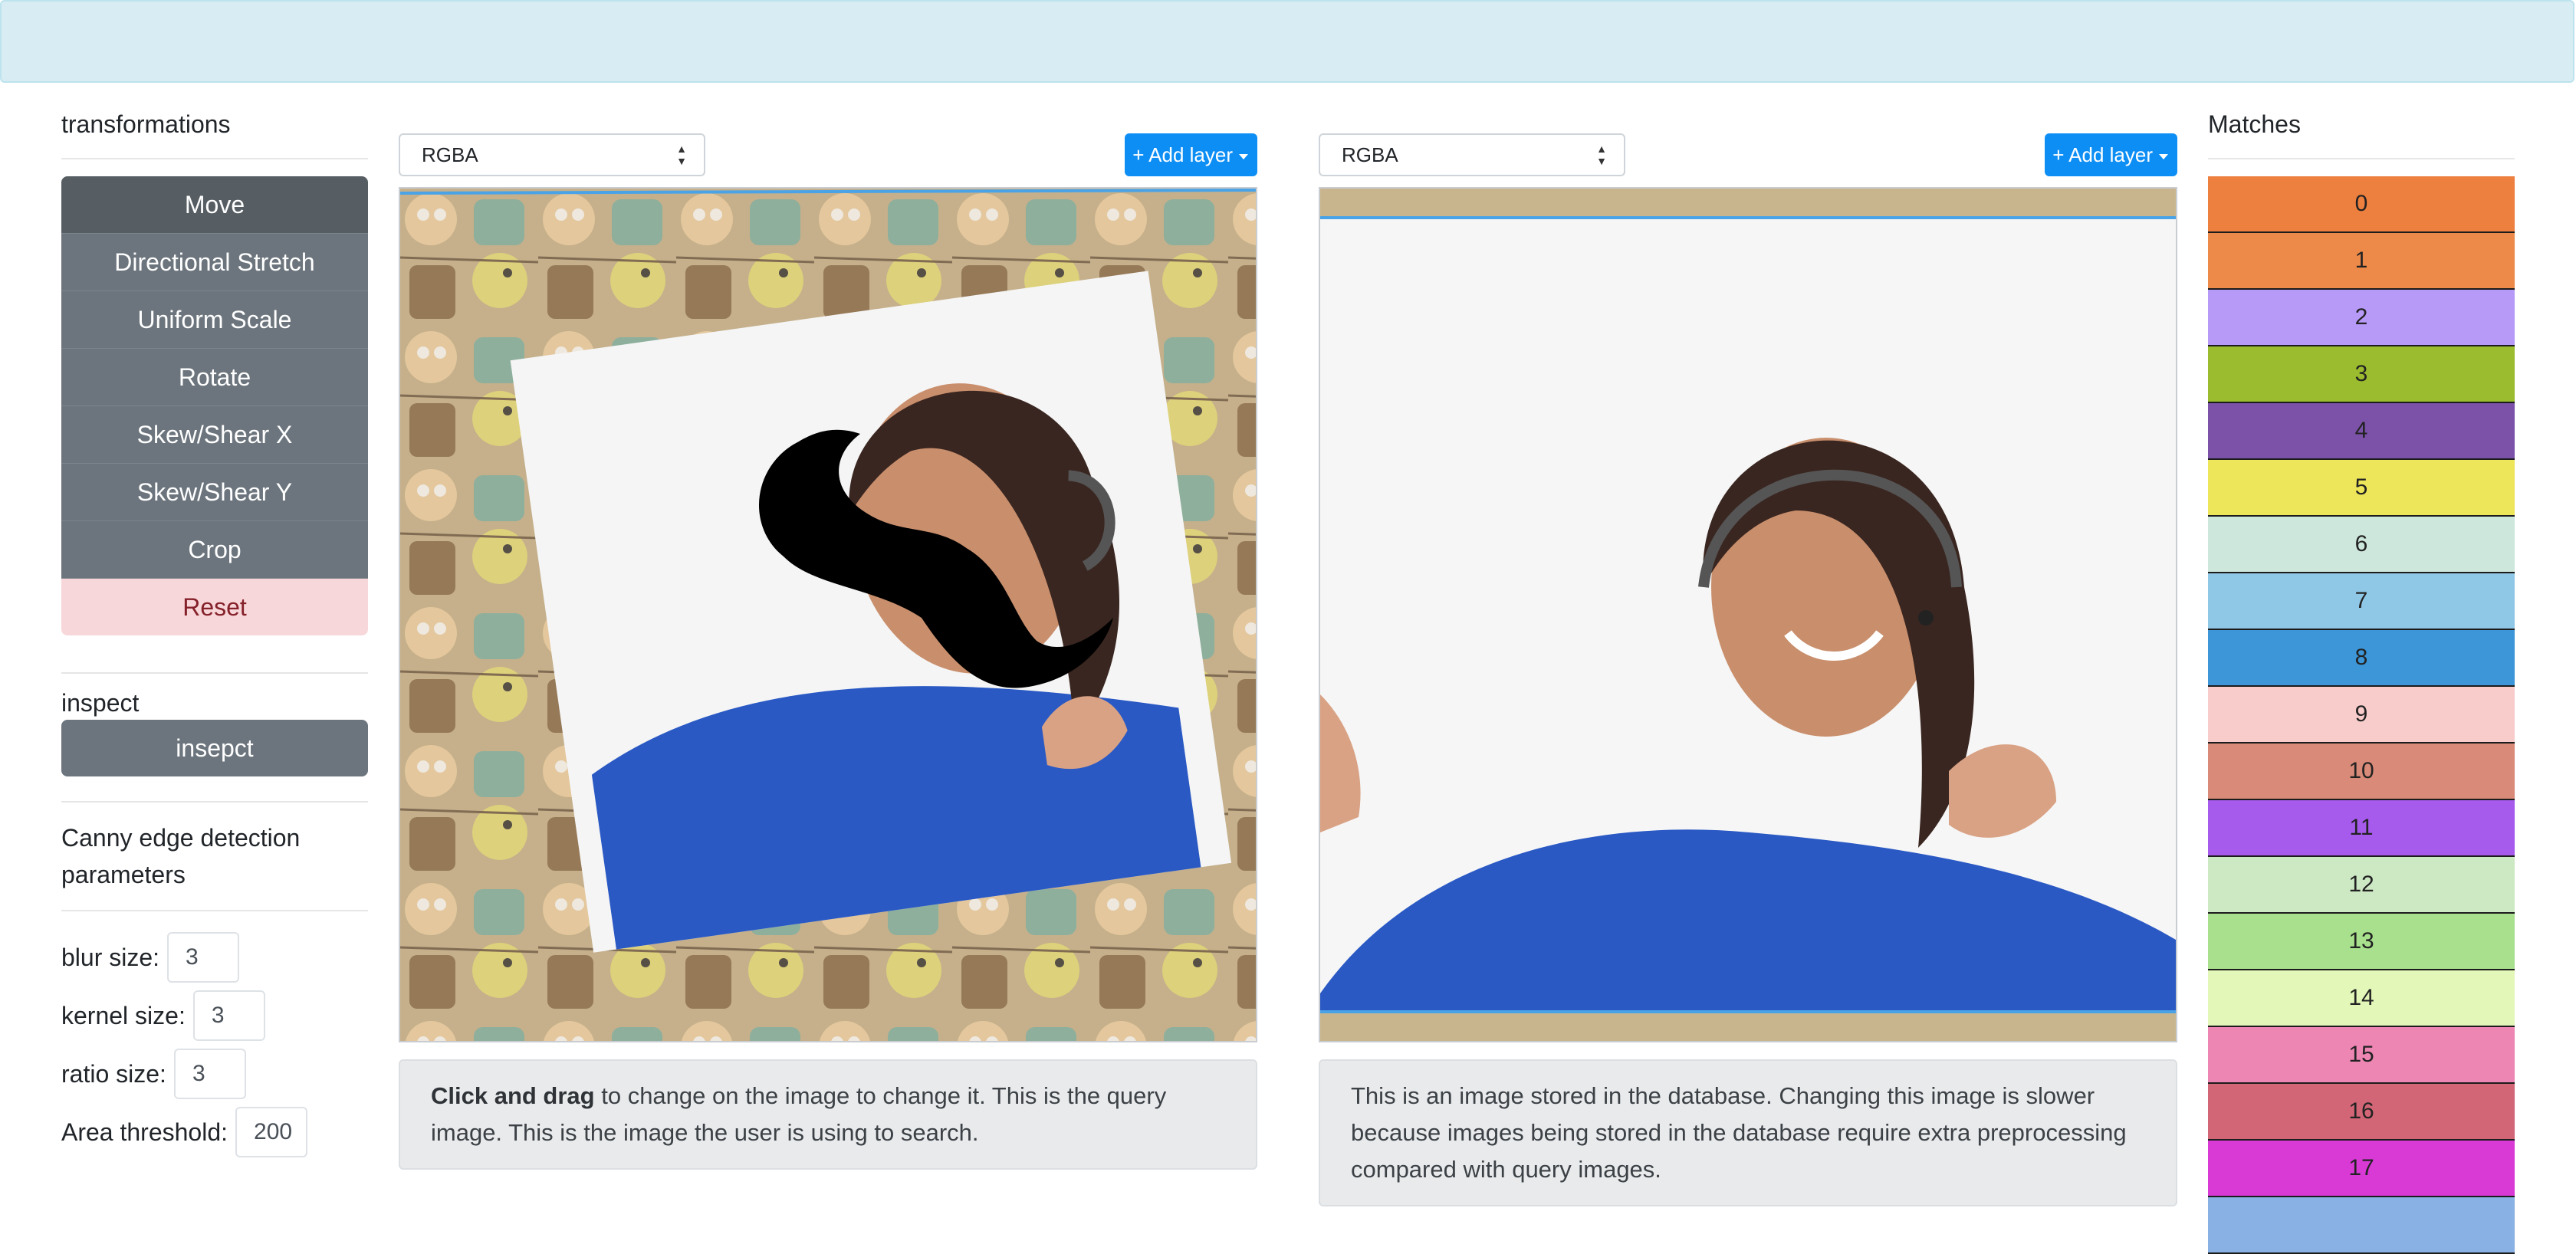 The image size is (2576, 1254). I want to click on match-item: 11, so click(2362, 828).